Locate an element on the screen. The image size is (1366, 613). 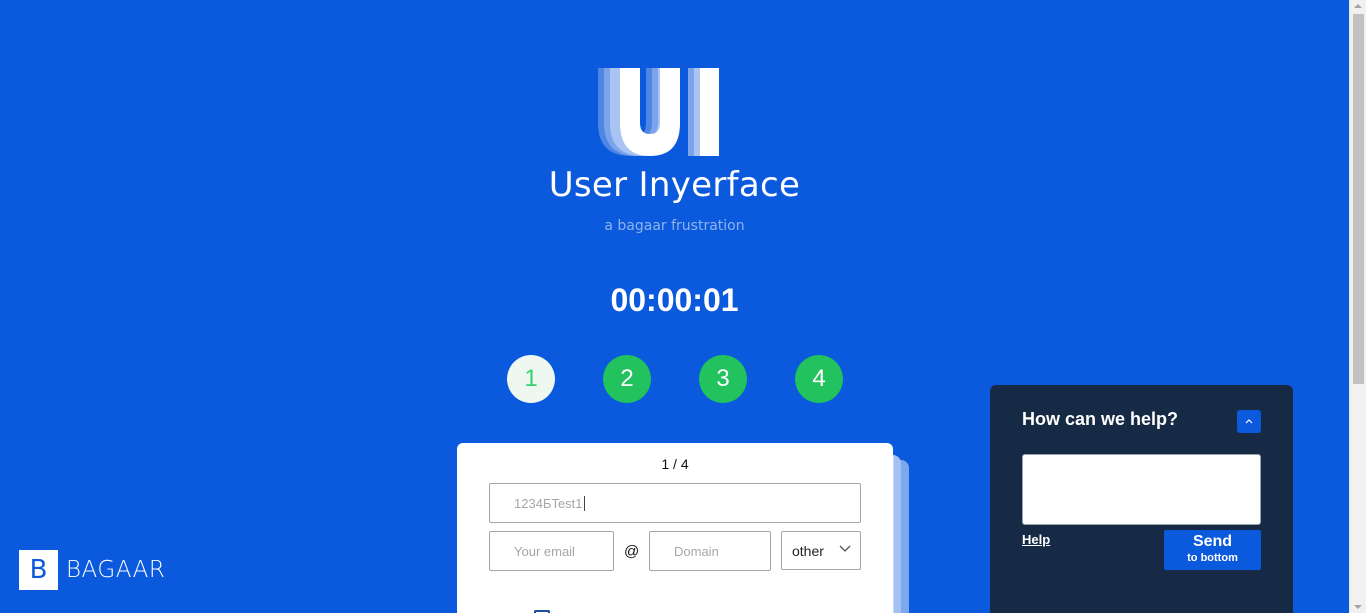
help-link: Help is located at coordinates (1036, 539).